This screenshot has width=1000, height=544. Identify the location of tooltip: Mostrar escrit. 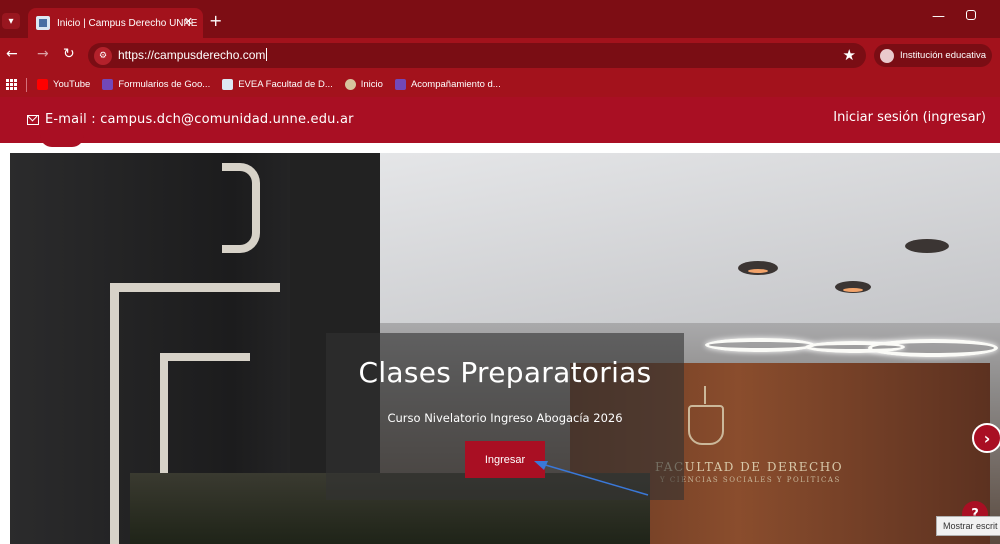
(968, 526).